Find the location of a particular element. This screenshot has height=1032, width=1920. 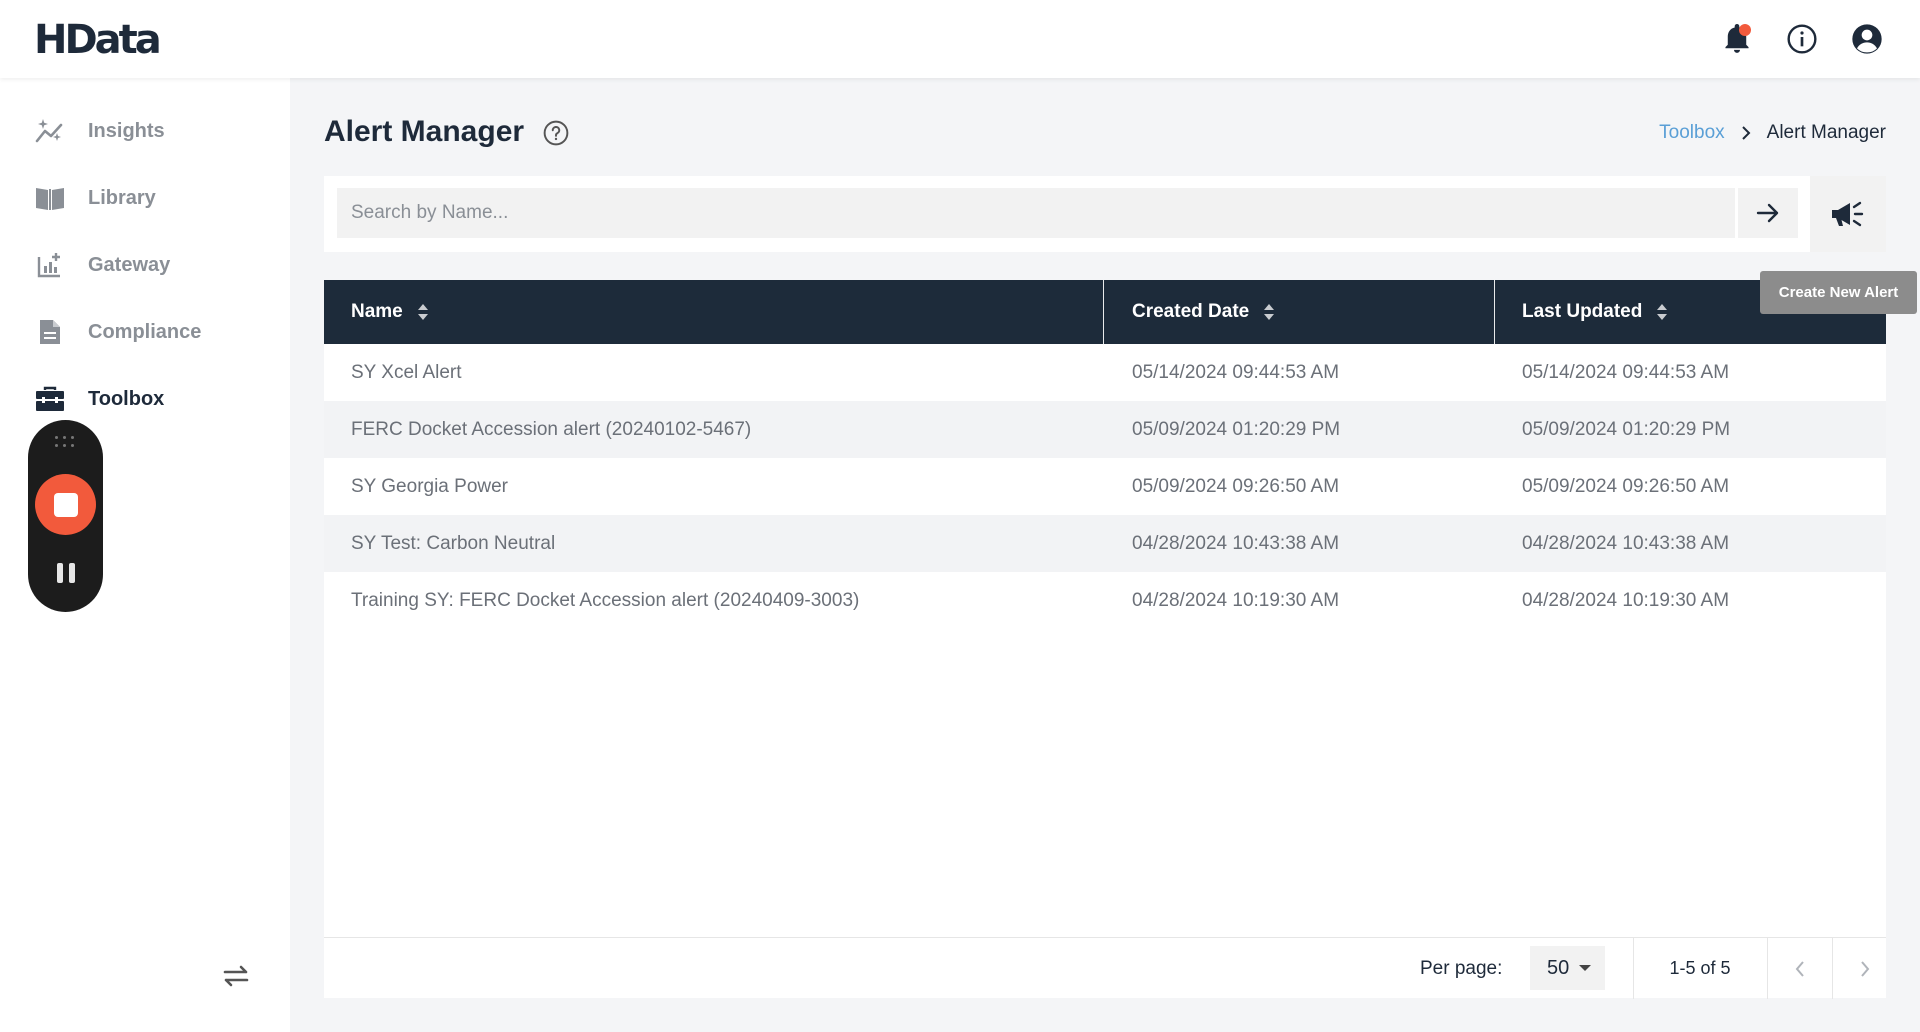

megaphone-icon is located at coordinates (1848, 214).